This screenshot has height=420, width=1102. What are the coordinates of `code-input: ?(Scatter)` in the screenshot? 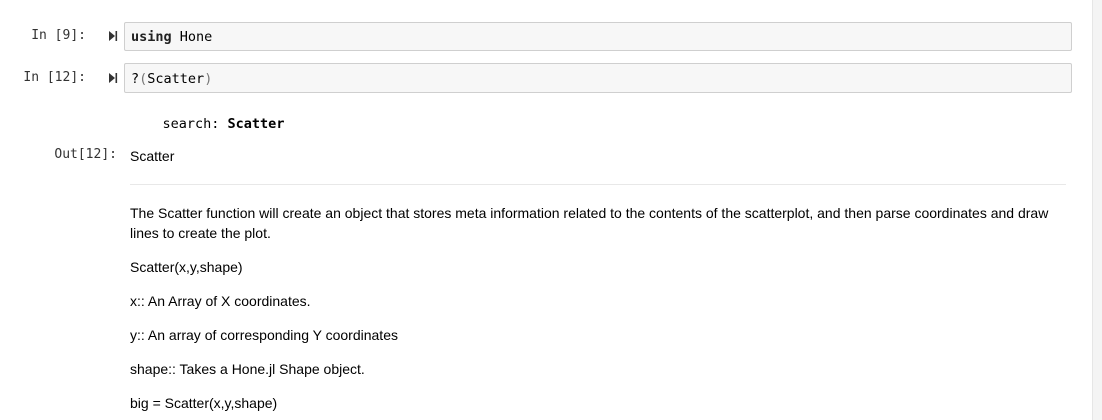 It's located at (598, 78).